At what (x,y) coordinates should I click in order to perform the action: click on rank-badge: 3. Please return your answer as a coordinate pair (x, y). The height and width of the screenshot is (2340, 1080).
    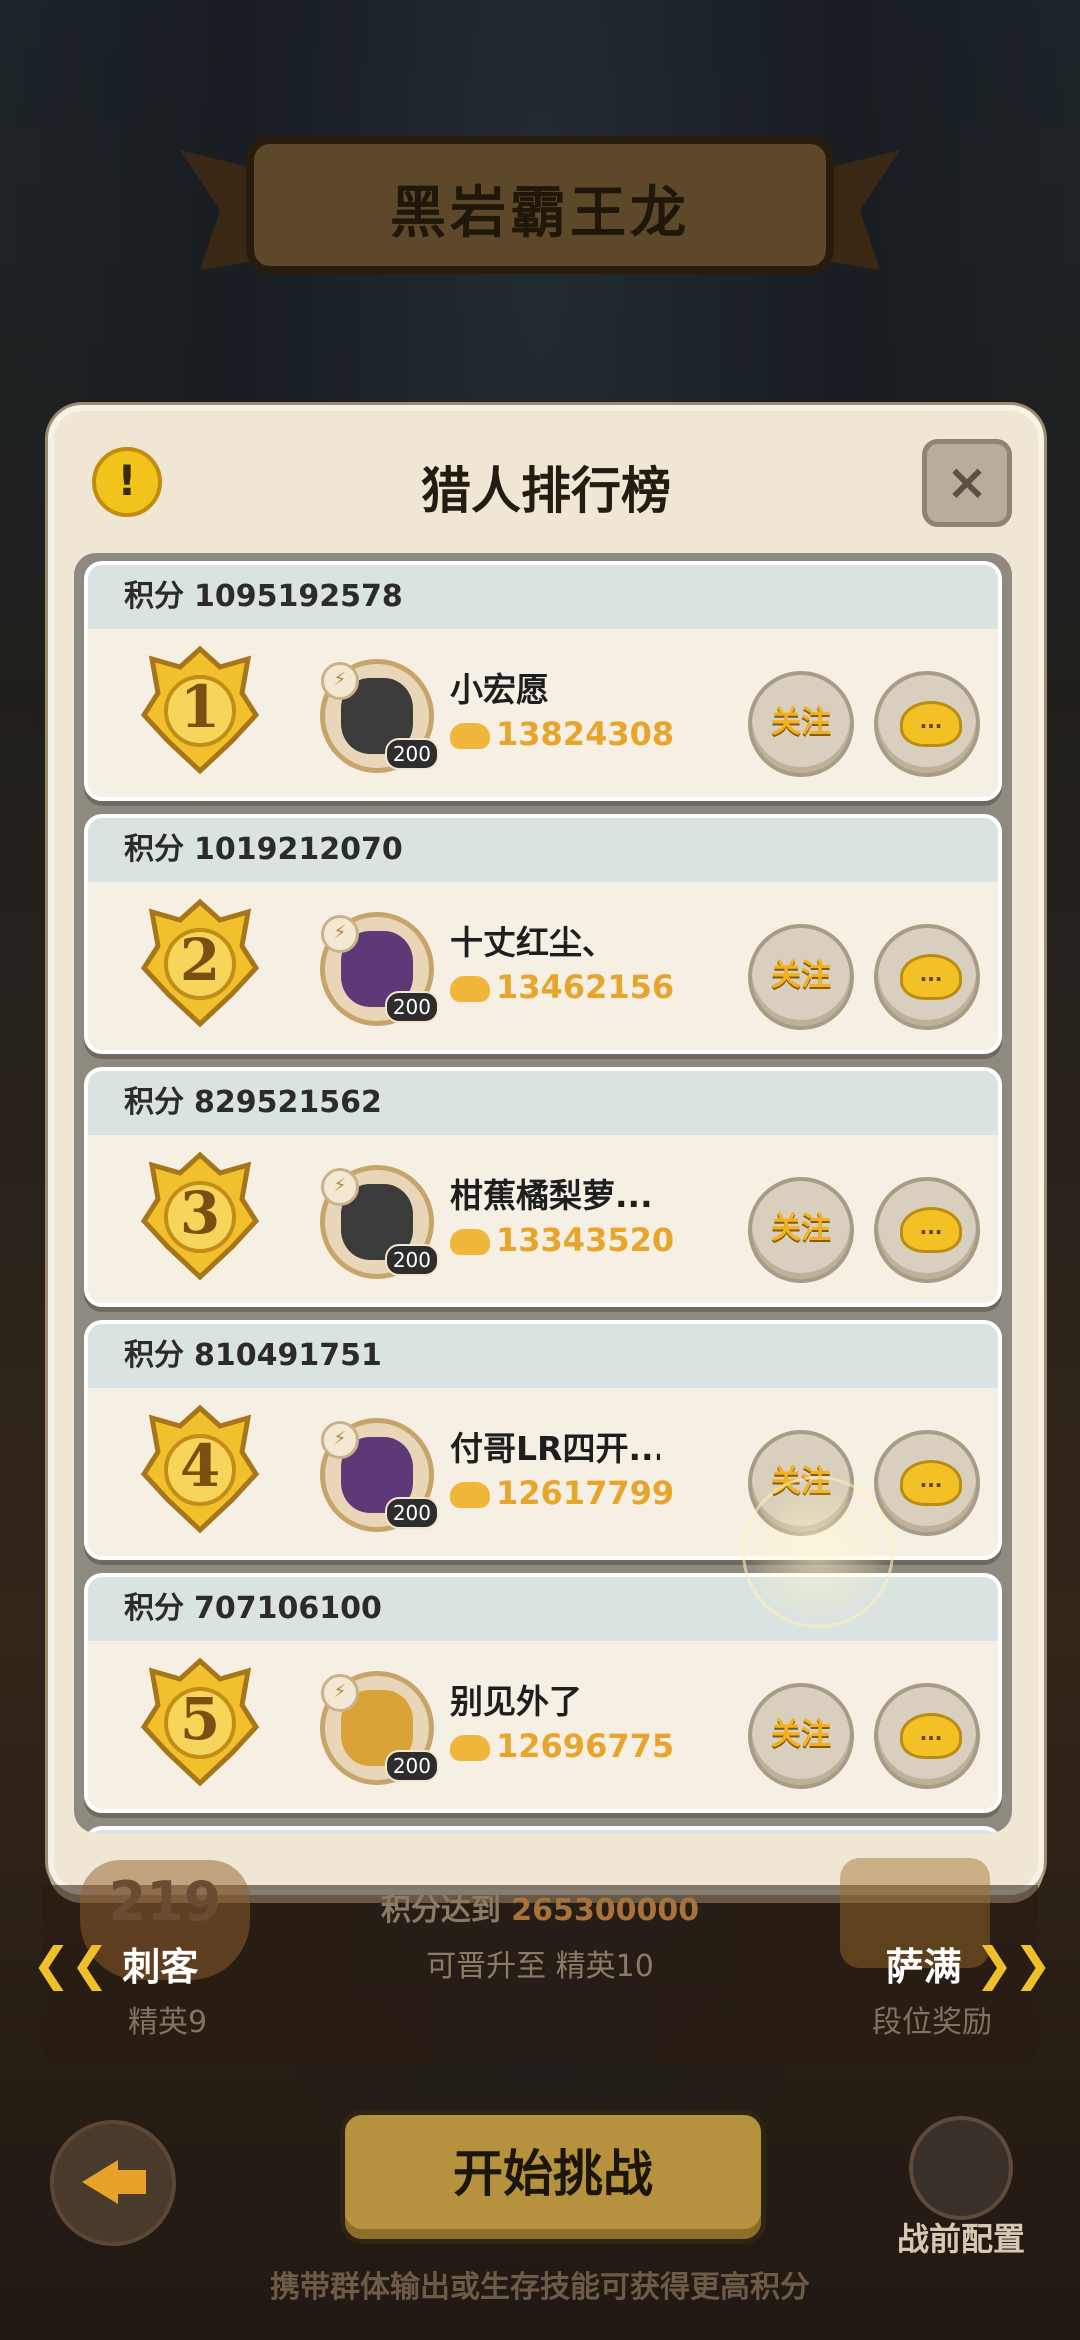
    Looking at the image, I should click on (200, 1216).